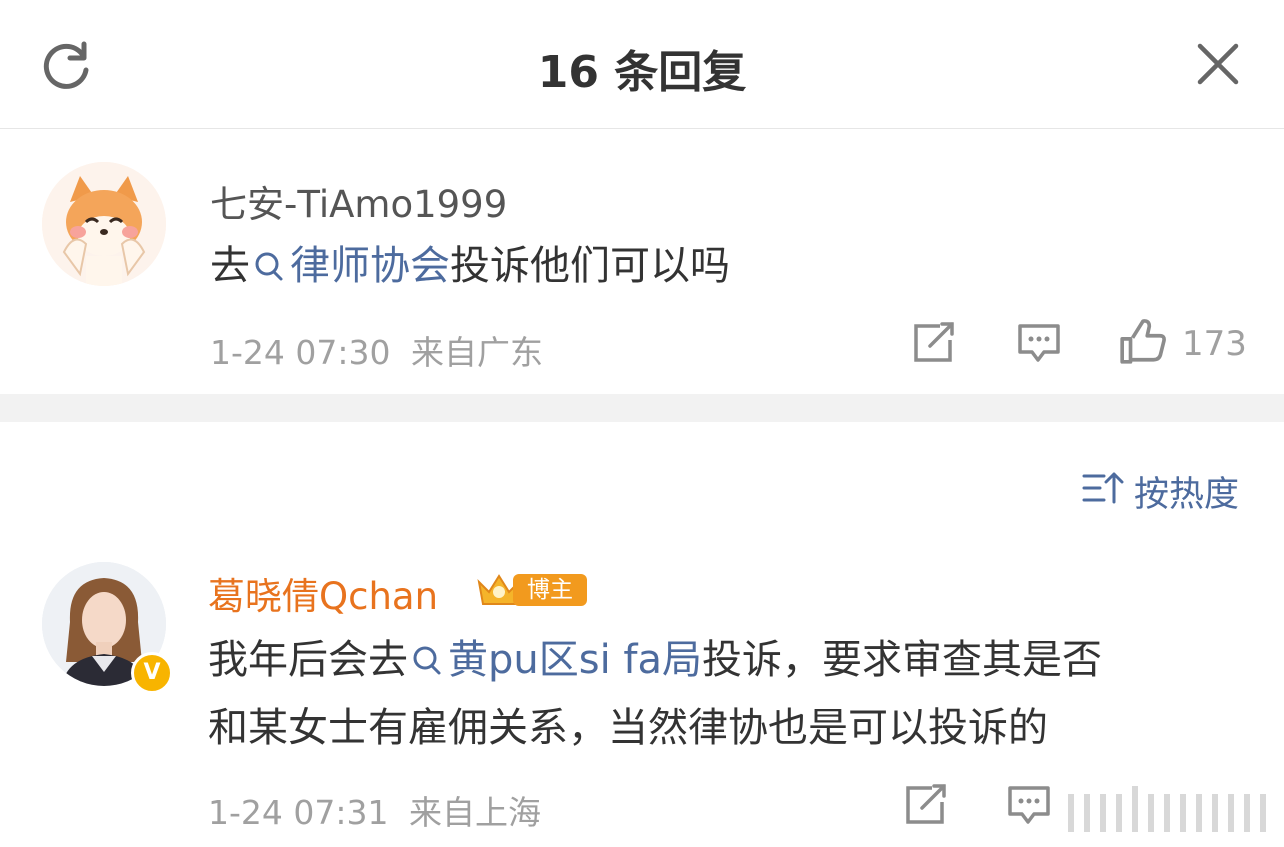 This screenshot has height=847, width=1284. I want to click on username: 葛晓倩Qchan, so click(323, 593).